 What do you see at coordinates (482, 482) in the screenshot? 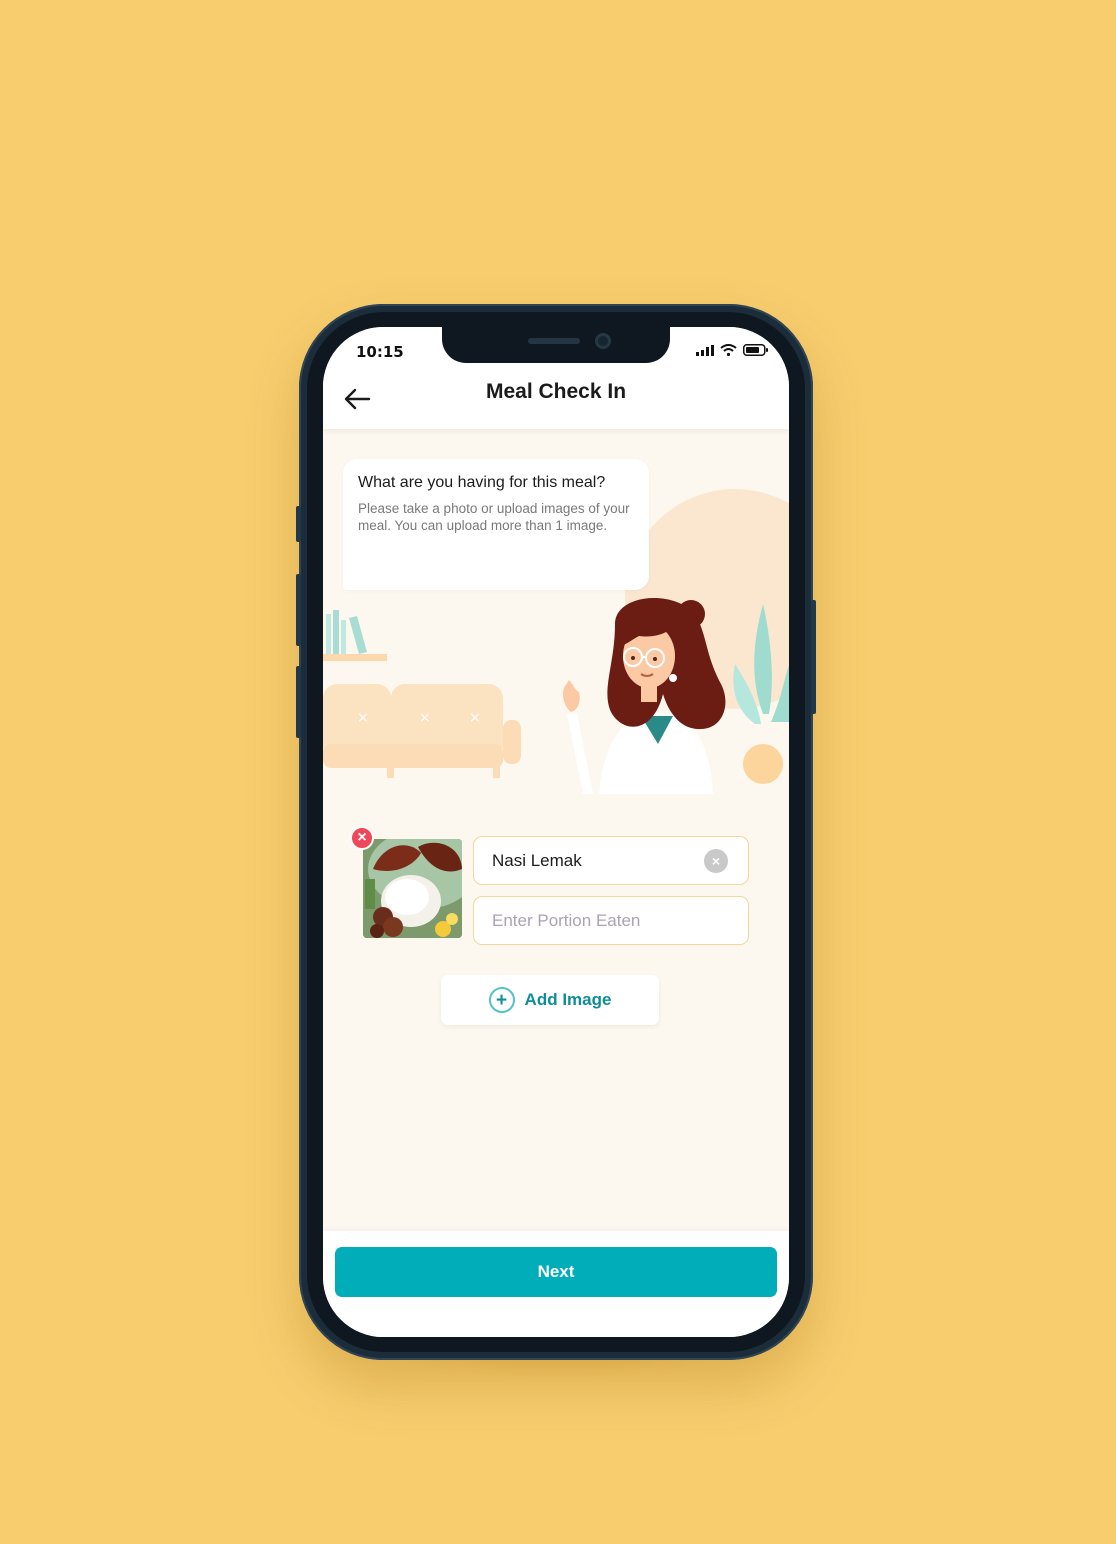
I see `prompt-title: What are you having for this meal?` at bounding box center [482, 482].